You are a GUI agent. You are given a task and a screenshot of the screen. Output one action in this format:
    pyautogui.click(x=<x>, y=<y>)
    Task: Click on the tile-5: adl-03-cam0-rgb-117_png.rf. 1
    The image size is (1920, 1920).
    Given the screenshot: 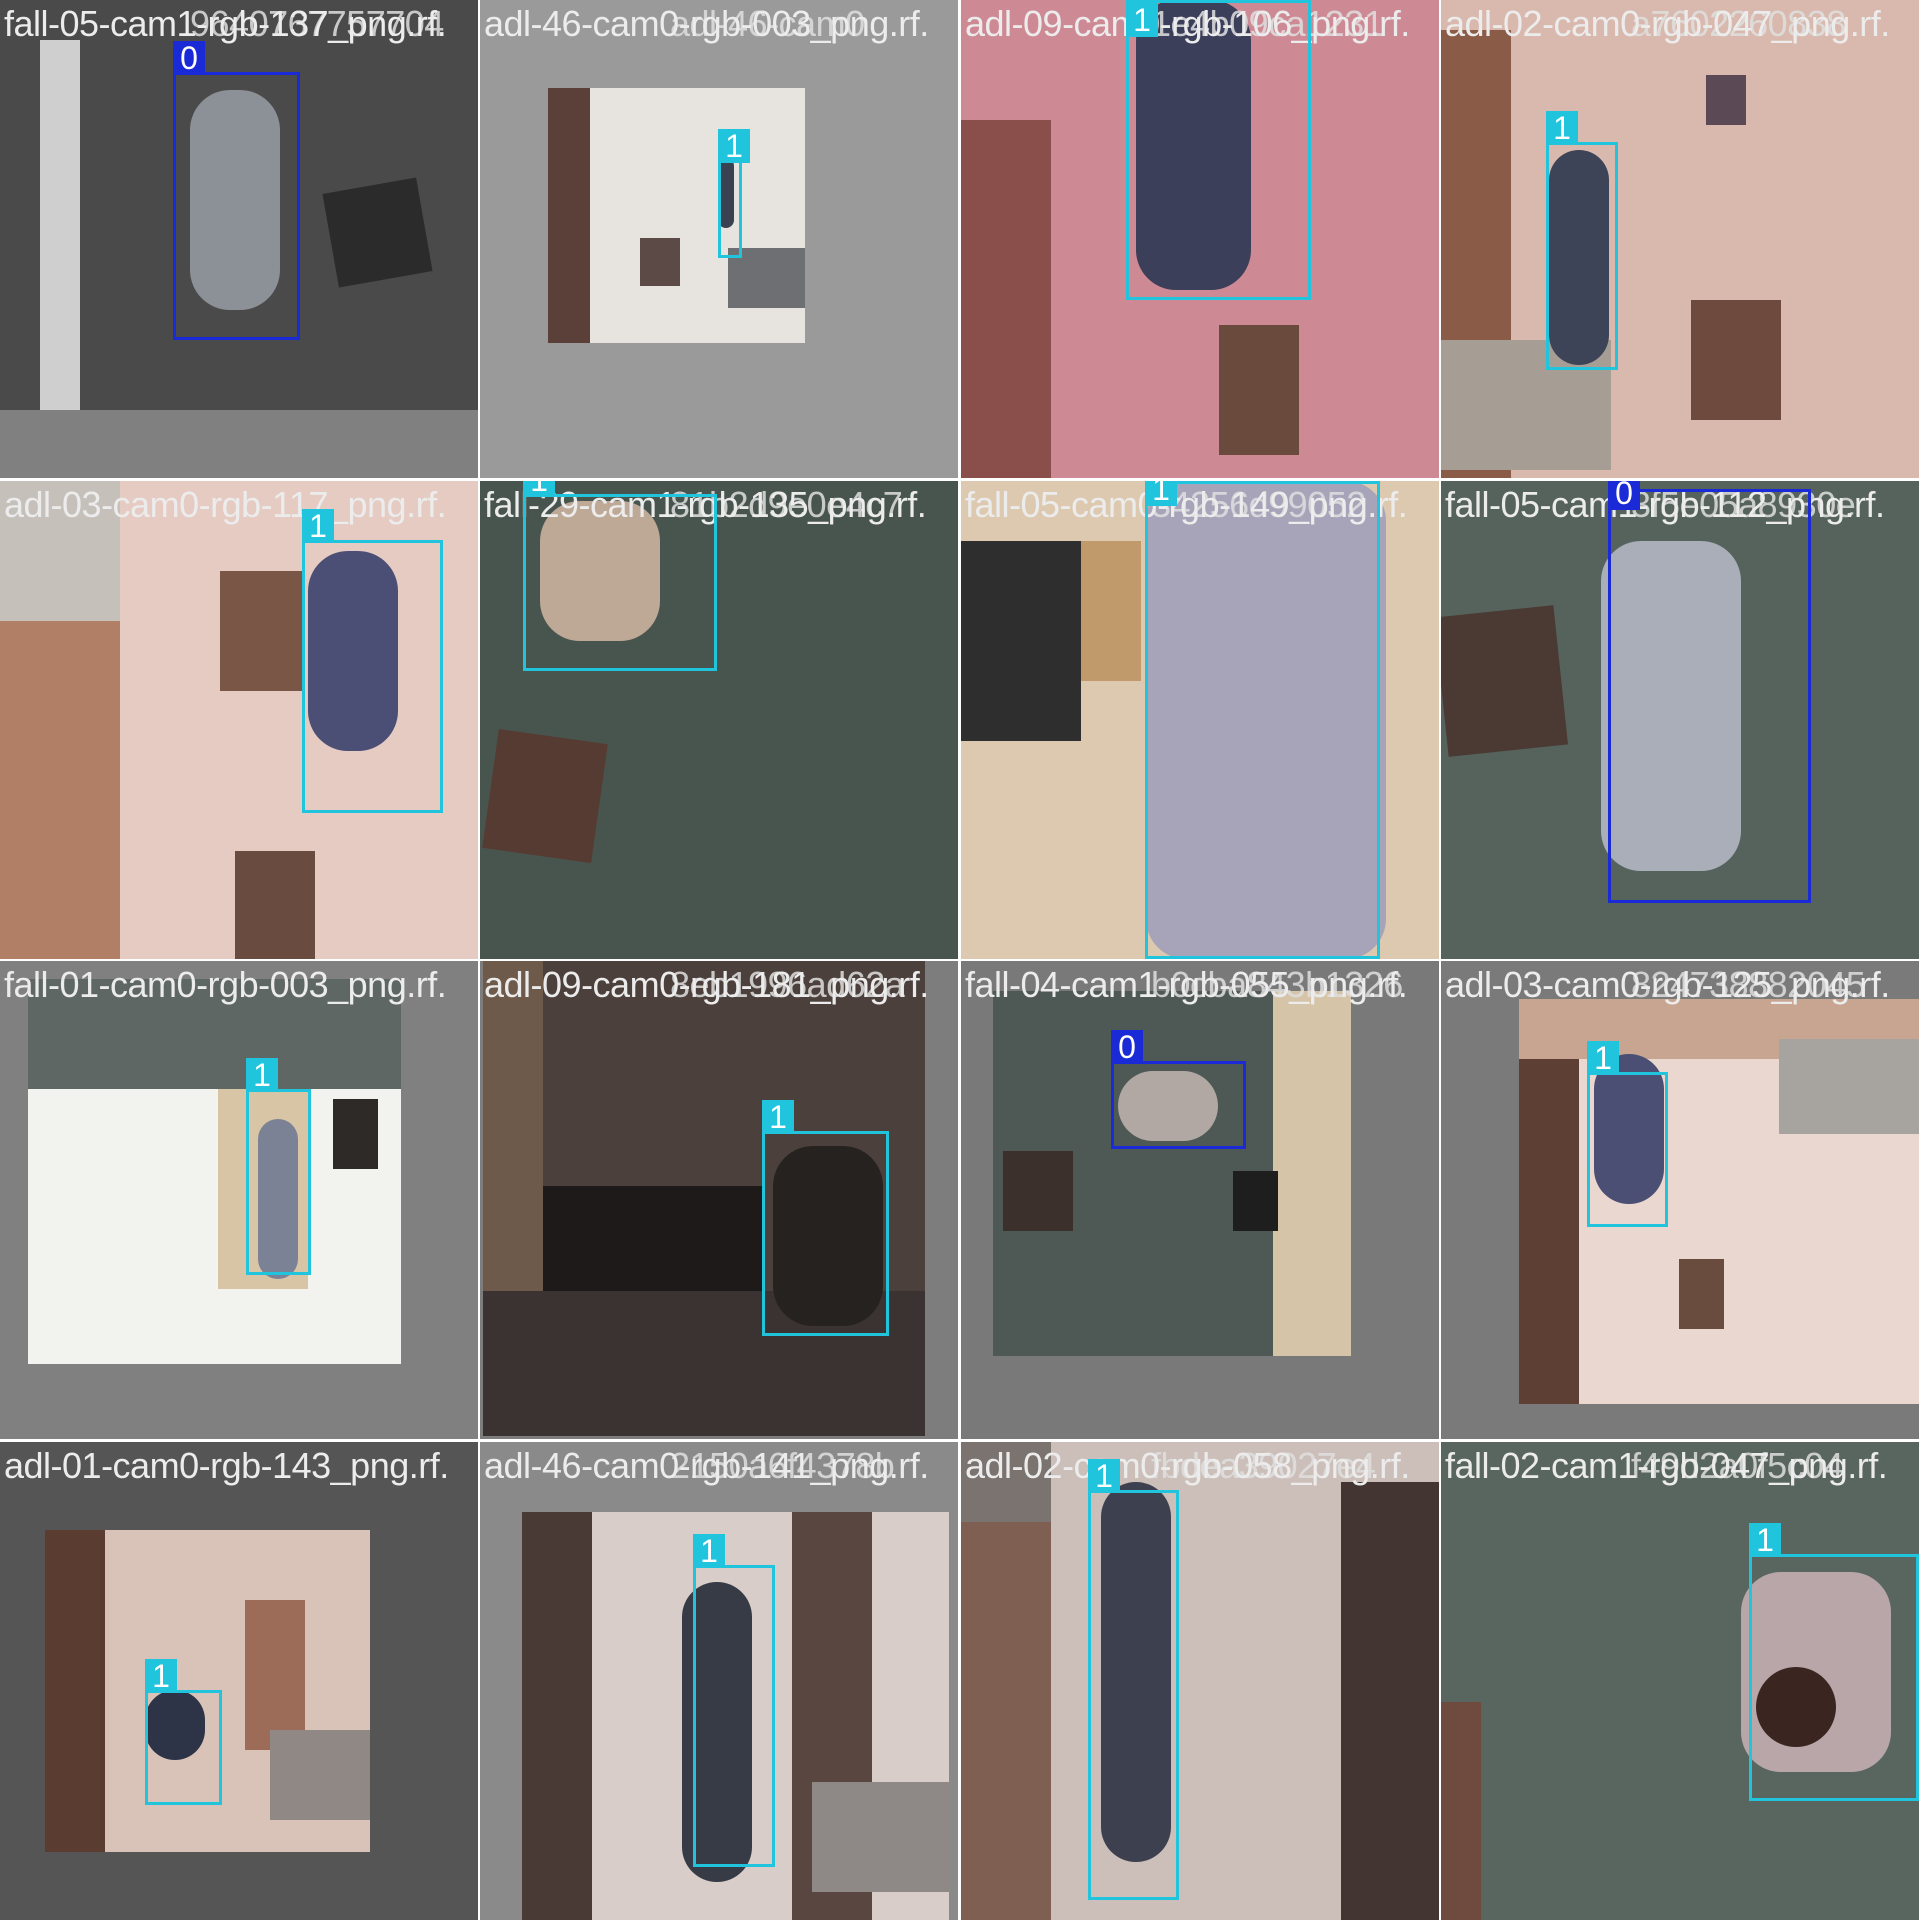 What is the action you would take?
    pyautogui.click(x=239, y=720)
    